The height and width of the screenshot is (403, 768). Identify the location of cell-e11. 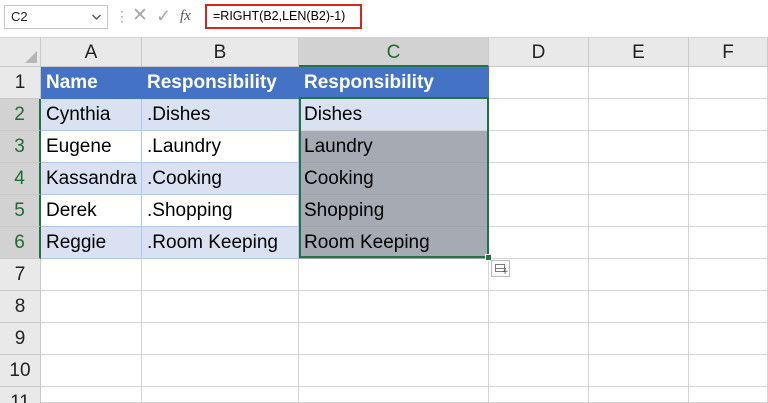
(639, 395).